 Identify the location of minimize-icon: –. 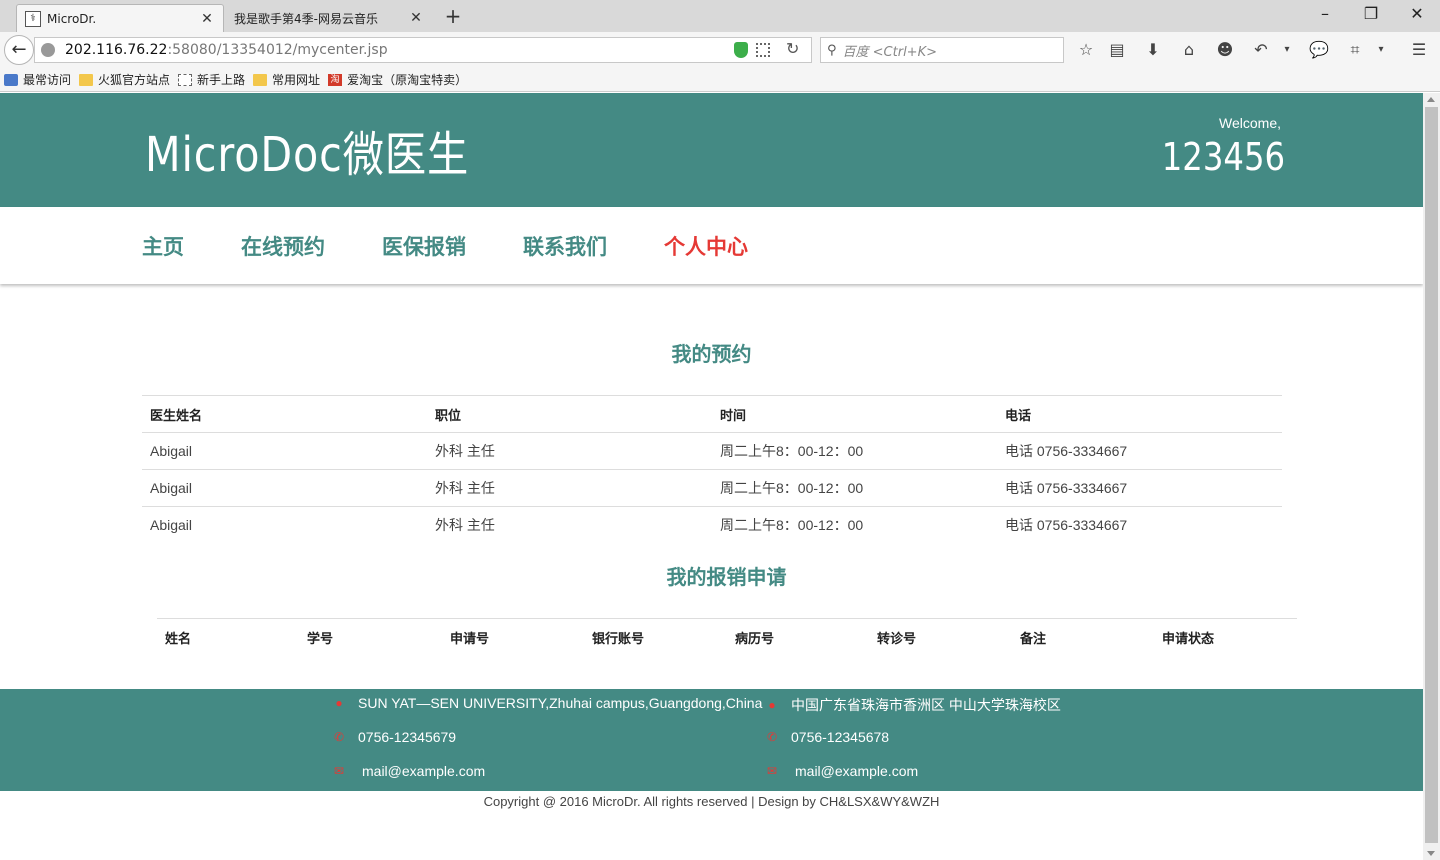
(1325, 15).